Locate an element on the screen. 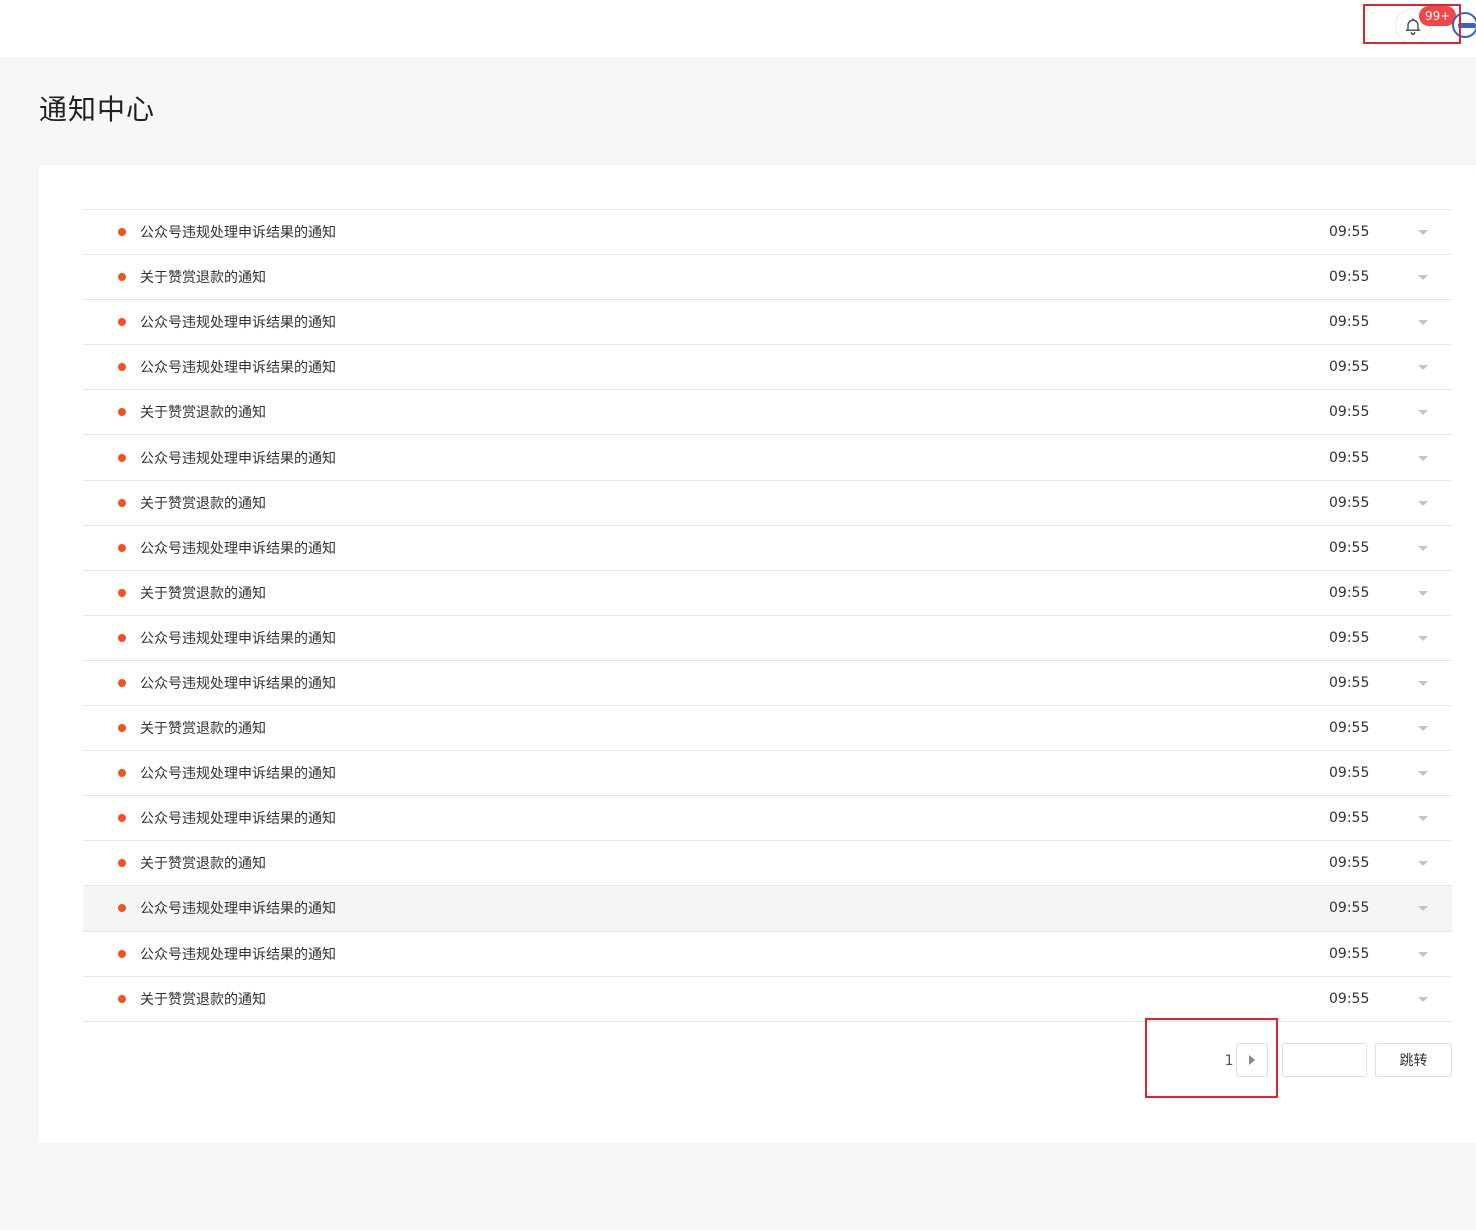  top-bar: 99+ is located at coordinates (738, 28).